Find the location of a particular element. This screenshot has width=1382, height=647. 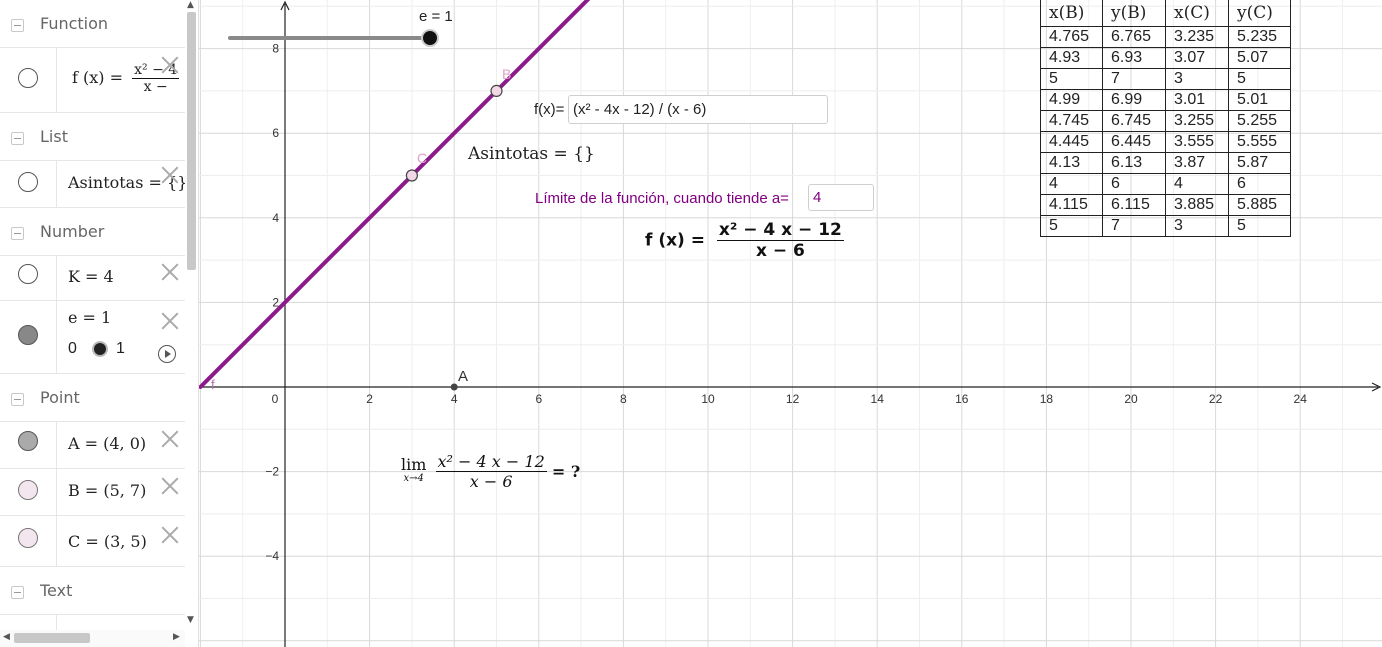

table-cell: 6 is located at coordinates (1134, 184).